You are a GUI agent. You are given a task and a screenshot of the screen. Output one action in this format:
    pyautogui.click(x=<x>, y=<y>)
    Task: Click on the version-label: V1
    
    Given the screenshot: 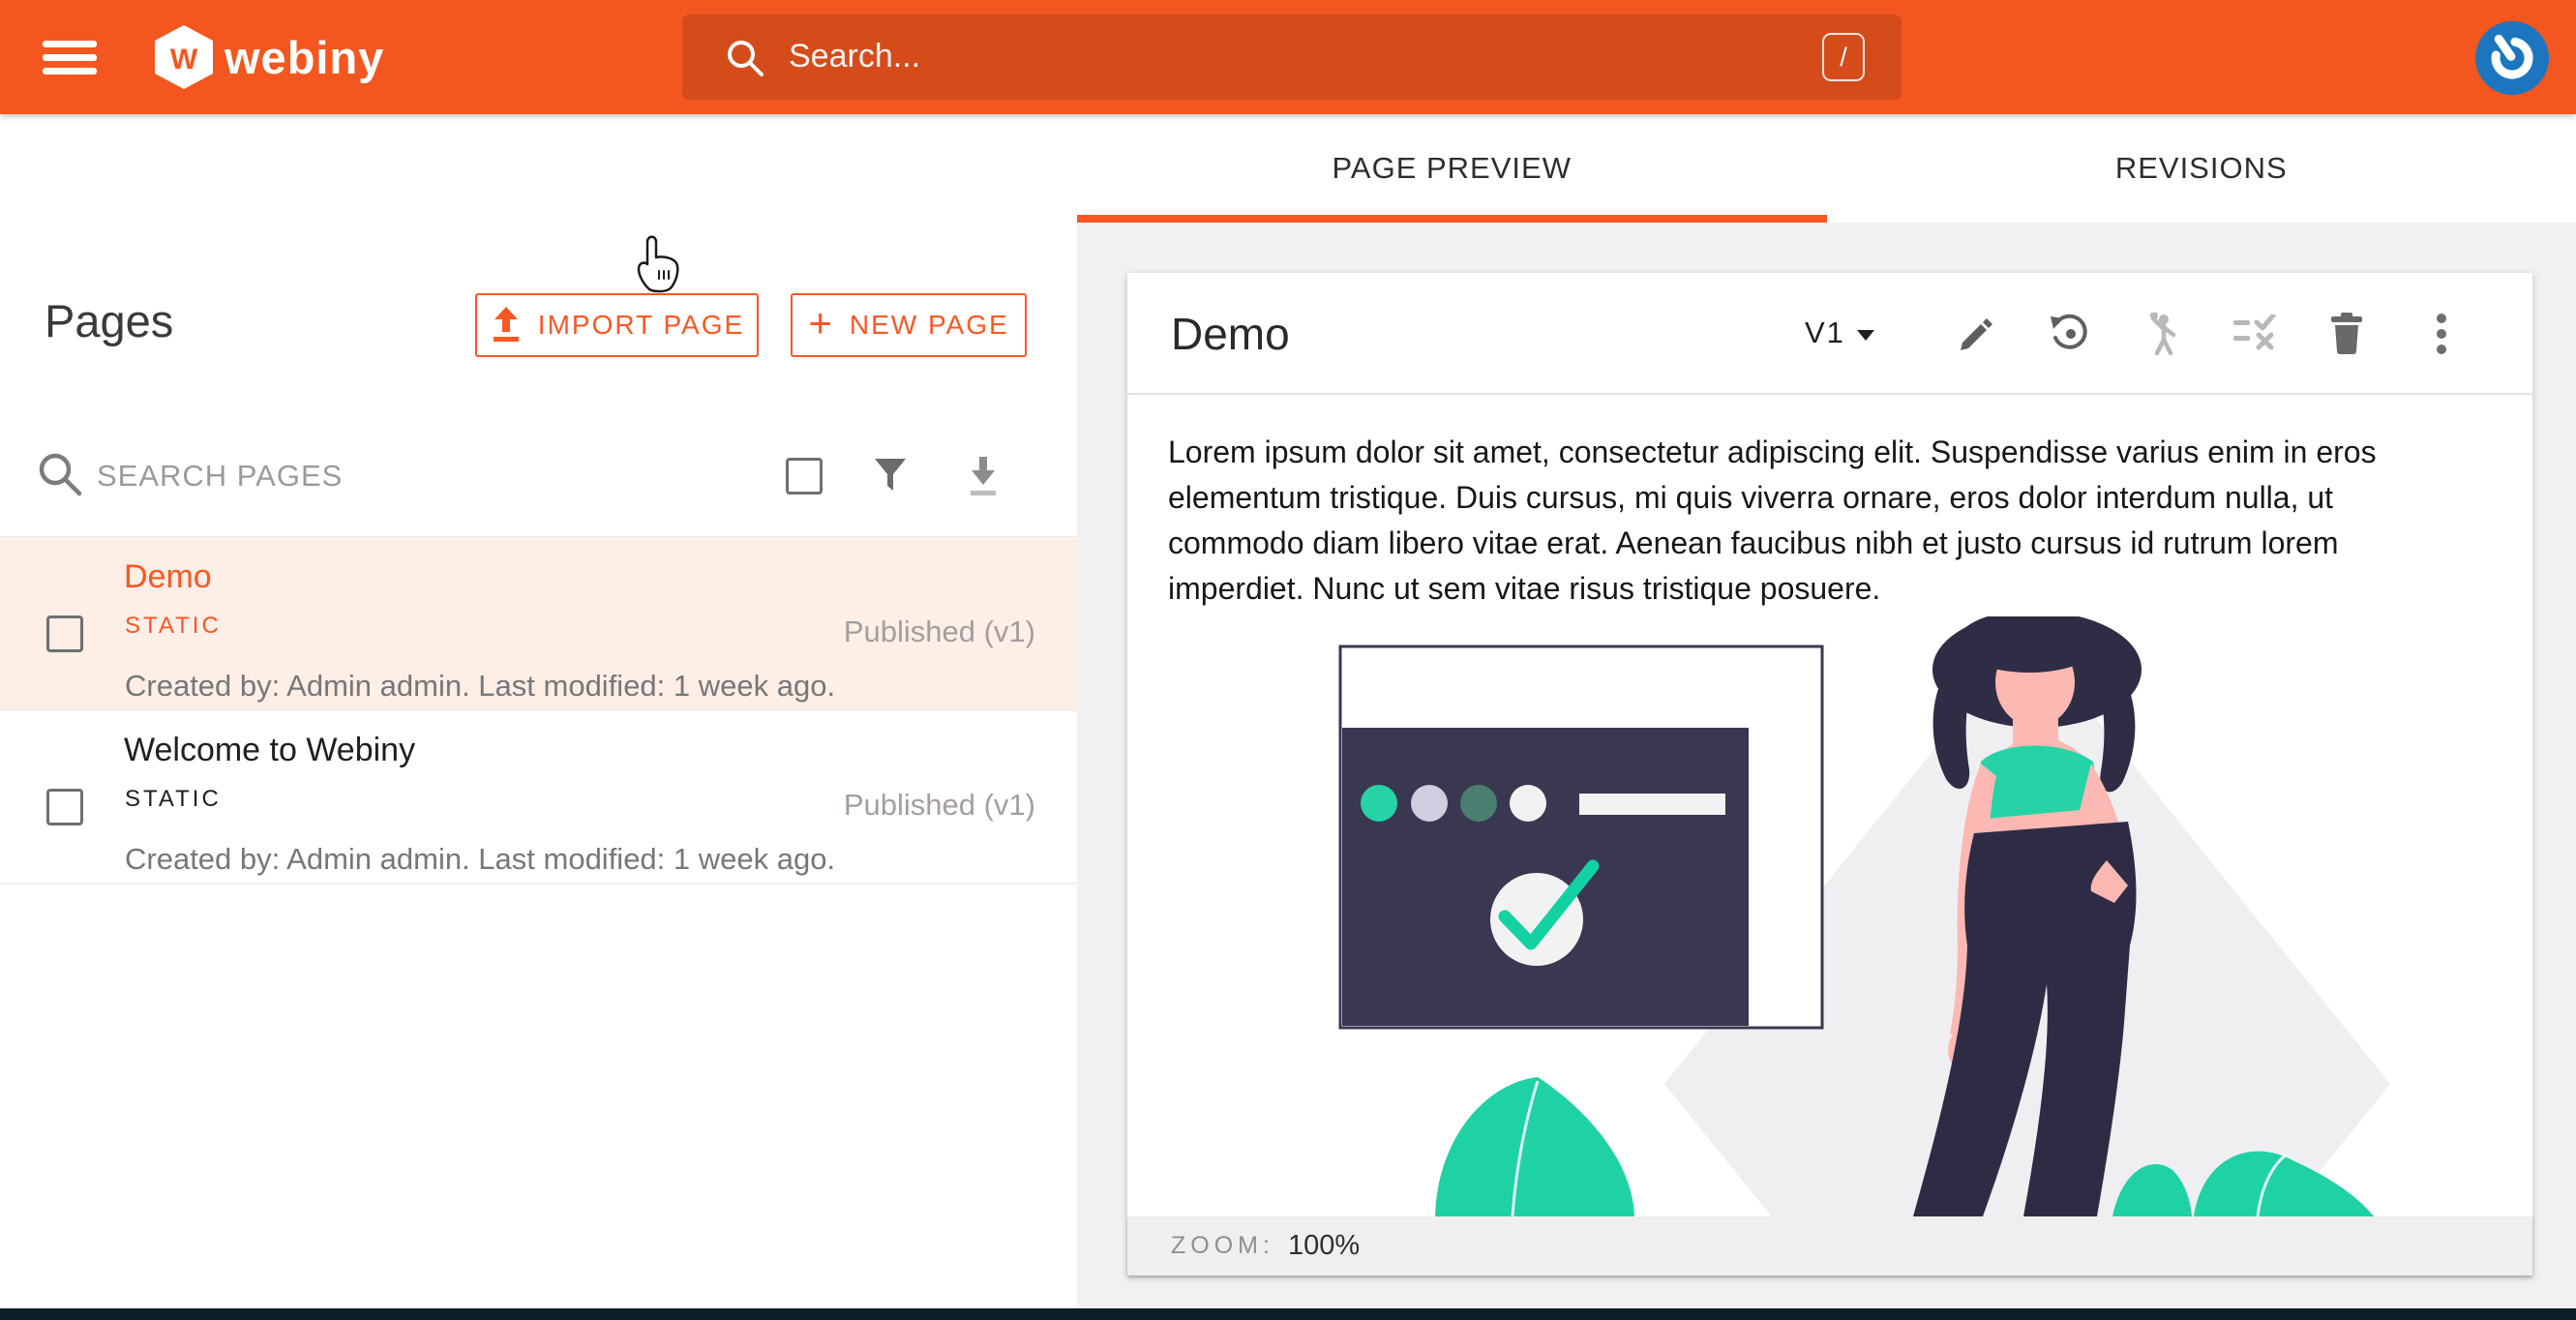 What is the action you would take?
    pyautogui.click(x=1825, y=332)
    